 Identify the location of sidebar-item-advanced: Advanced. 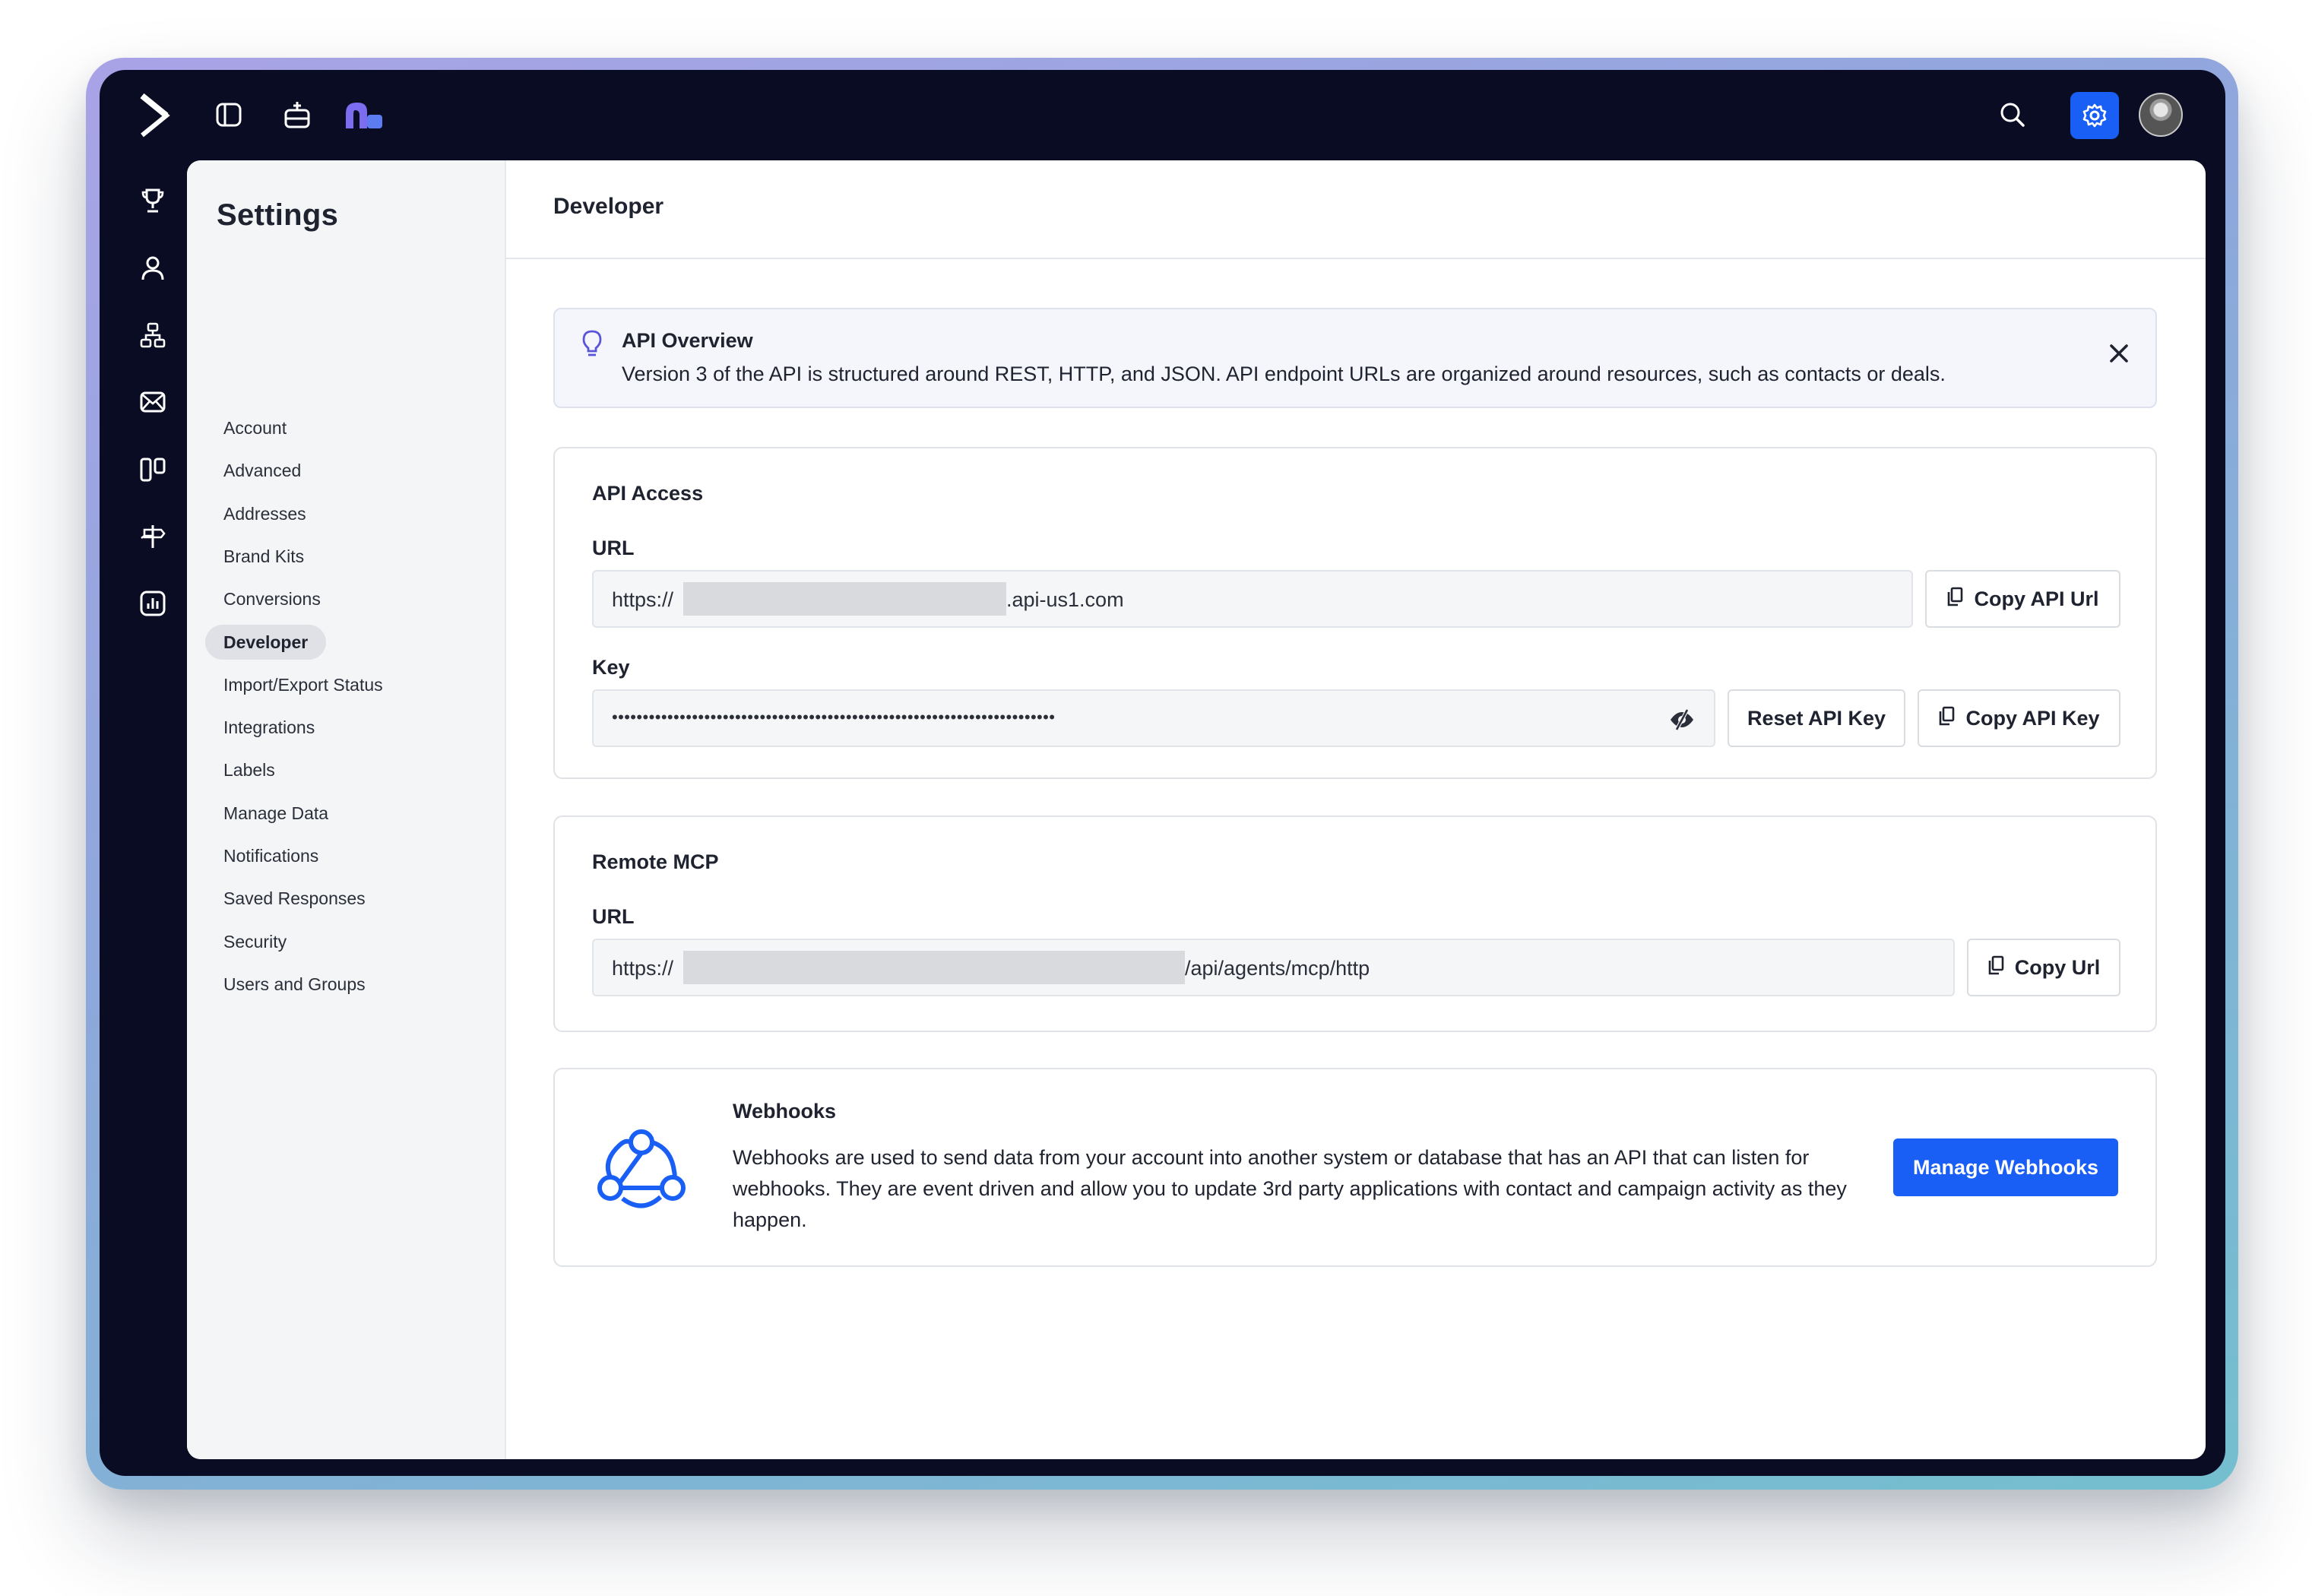
(262, 470).